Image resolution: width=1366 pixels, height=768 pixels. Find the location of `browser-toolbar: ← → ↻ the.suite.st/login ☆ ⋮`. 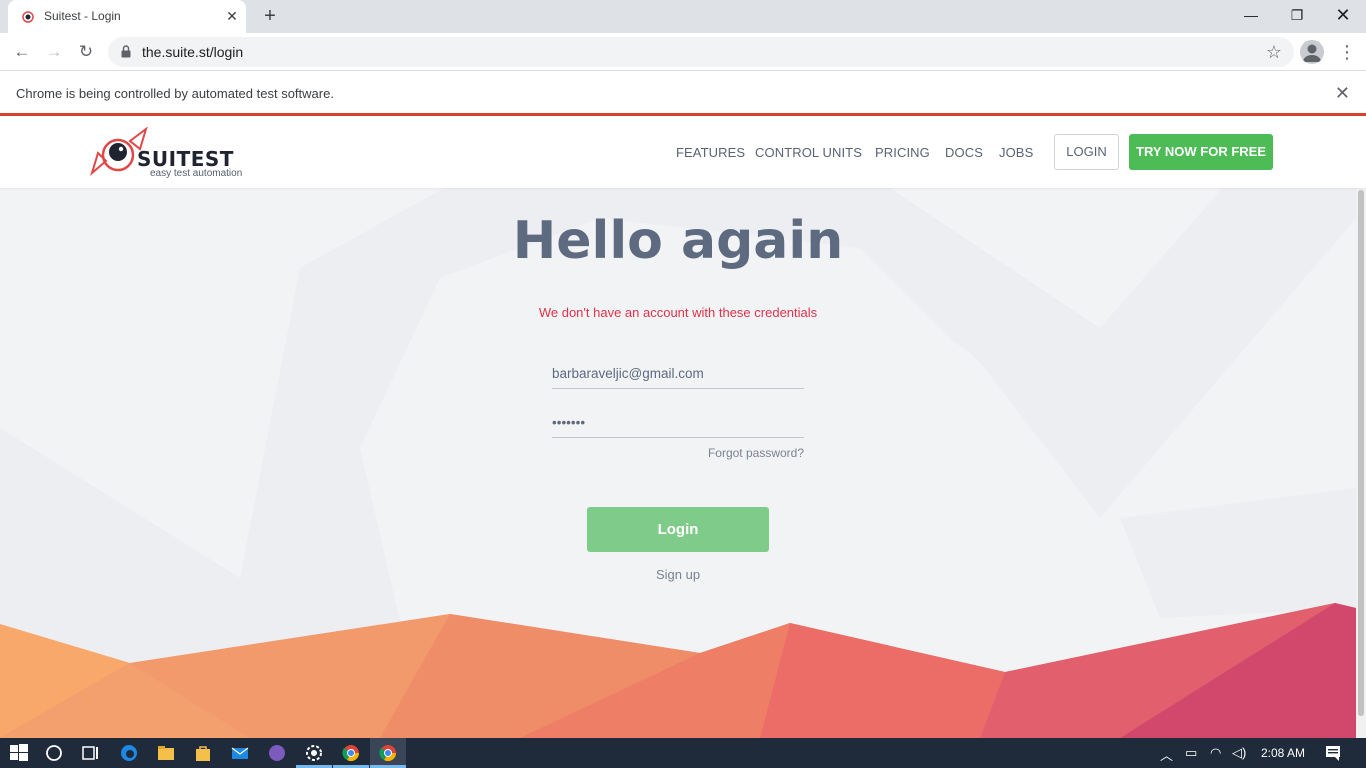

browser-toolbar: ← → ↻ the.suite.st/login ☆ ⋮ is located at coordinates (683, 52).